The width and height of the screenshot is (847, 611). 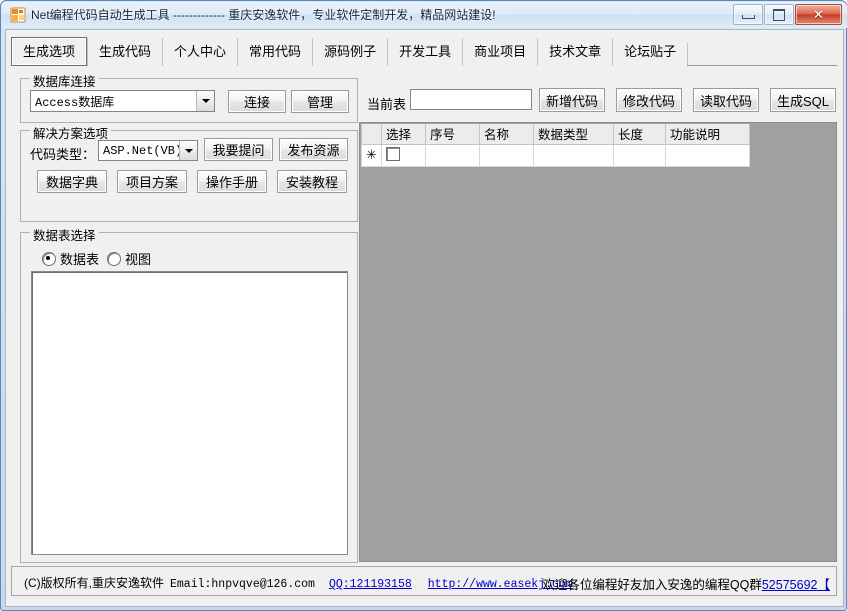 I want to click on tab-label: 商业项目, so click(x=500, y=51).